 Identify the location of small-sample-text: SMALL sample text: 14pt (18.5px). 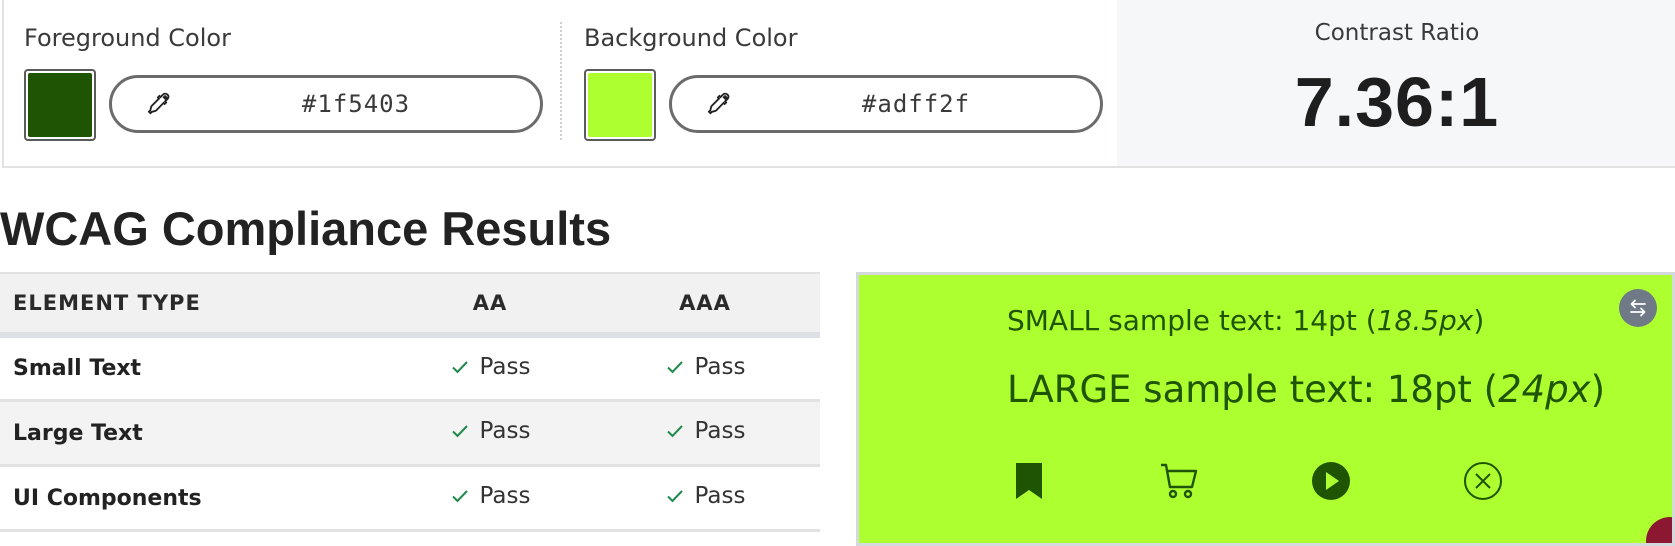
(1245, 320).